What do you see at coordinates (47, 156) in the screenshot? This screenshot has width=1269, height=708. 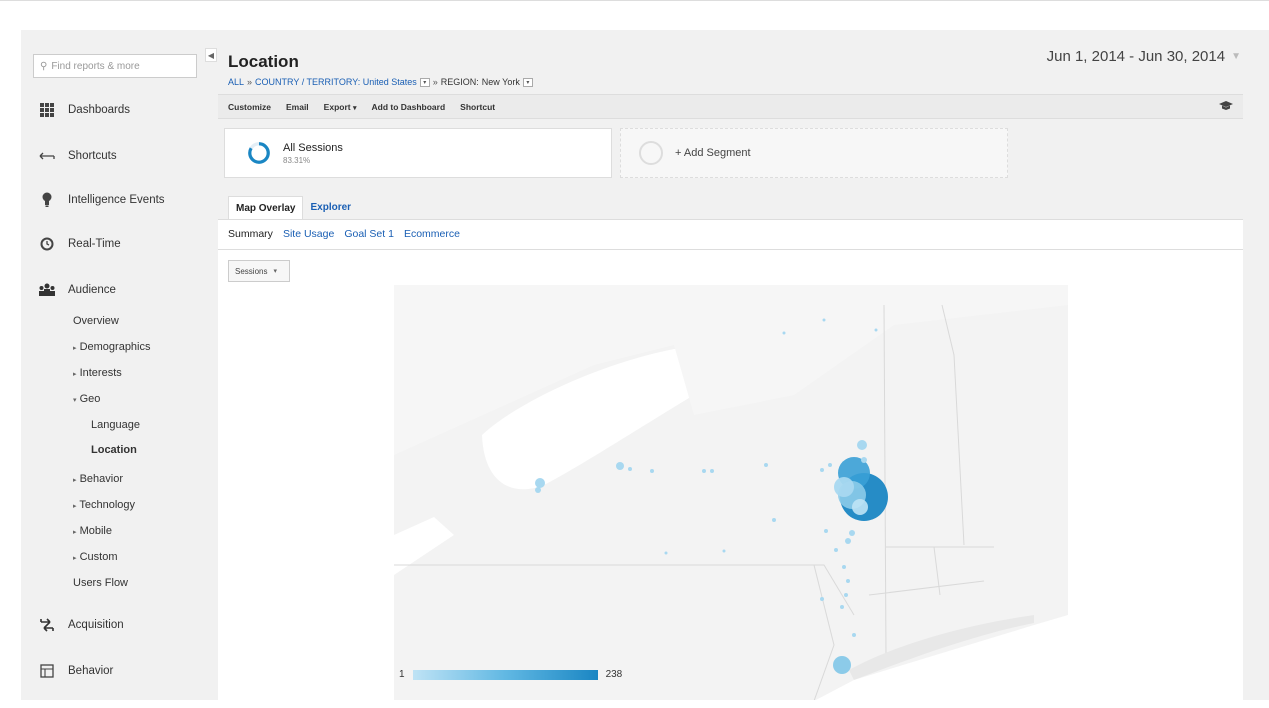 I see `shortcut-arrow-icon` at bounding box center [47, 156].